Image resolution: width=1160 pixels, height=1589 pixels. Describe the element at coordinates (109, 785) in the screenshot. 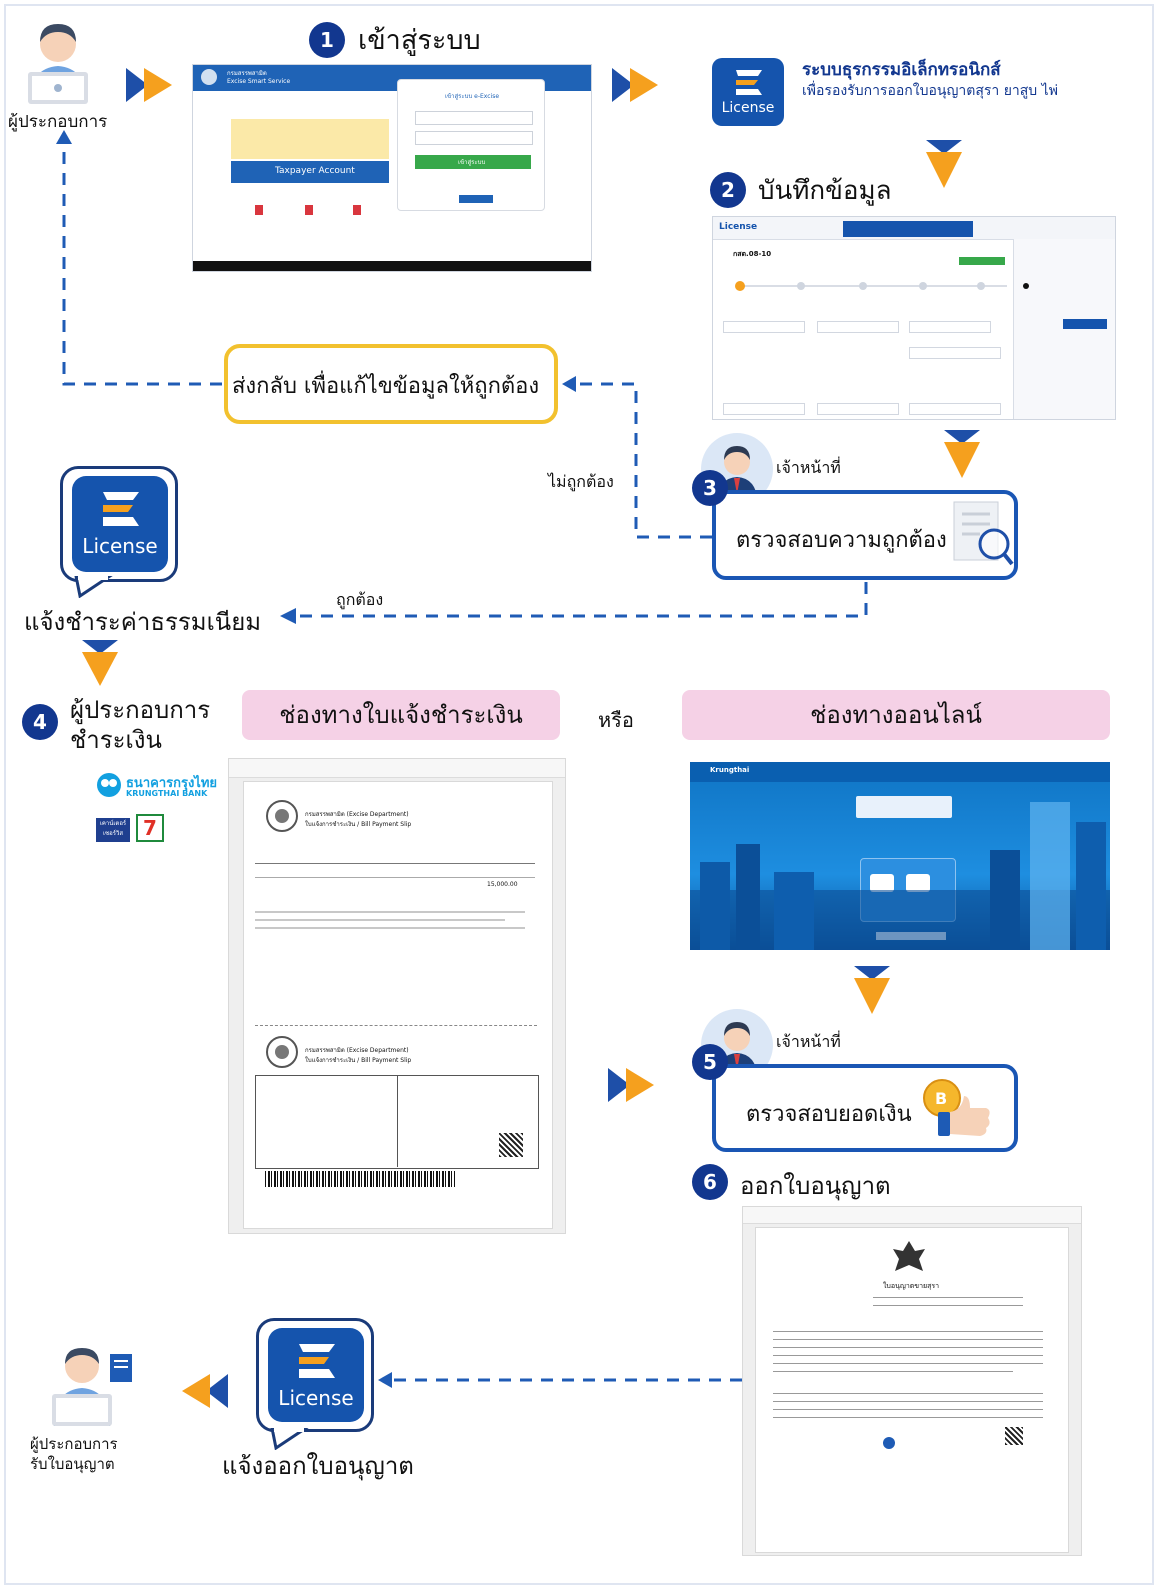

I see `krungthai-logo-icon` at that location.